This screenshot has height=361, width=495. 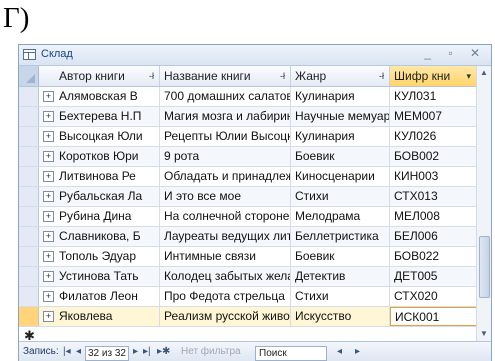 What do you see at coordinates (468, 76) in the screenshot?
I see `dropdown-arrow-icon: ▾` at bounding box center [468, 76].